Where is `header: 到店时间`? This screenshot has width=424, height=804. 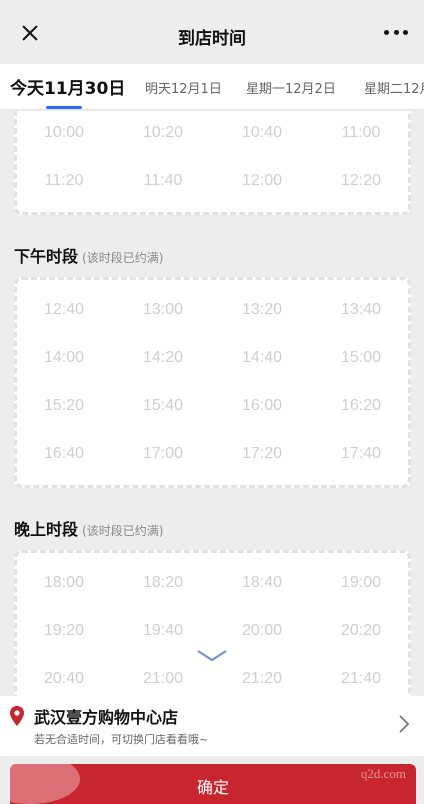
header: 到店时间 is located at coordinates (212, 32).